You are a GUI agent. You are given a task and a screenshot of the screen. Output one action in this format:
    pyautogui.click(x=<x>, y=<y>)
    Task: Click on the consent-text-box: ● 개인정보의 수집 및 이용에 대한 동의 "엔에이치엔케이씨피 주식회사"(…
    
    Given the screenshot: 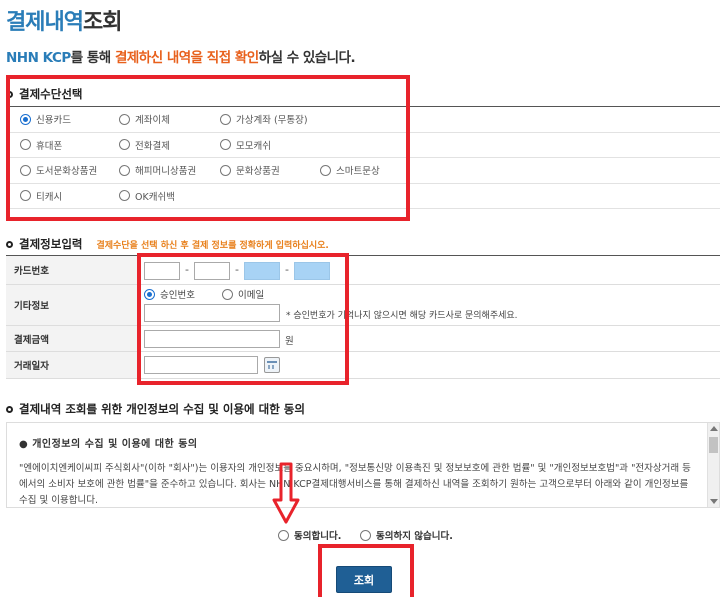 What is the action you would take?
    pyautogui.click(x=363, y=465)
    